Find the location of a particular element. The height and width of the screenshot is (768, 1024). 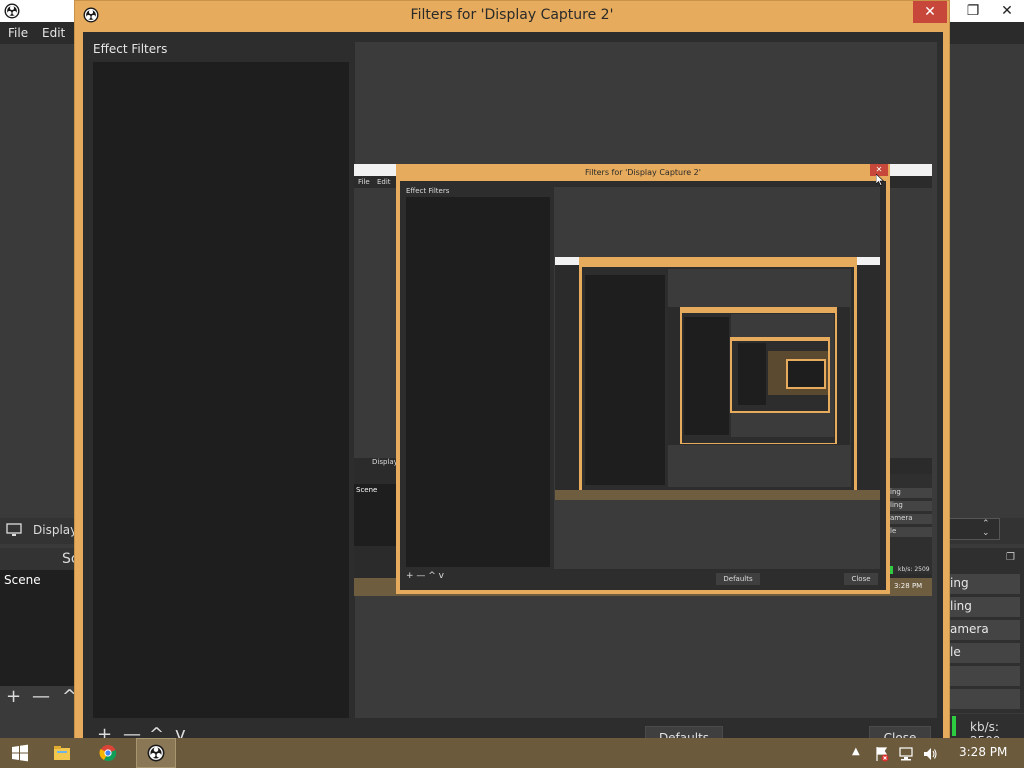

mouse-cursor-icon is located at coordinates (880, 180).